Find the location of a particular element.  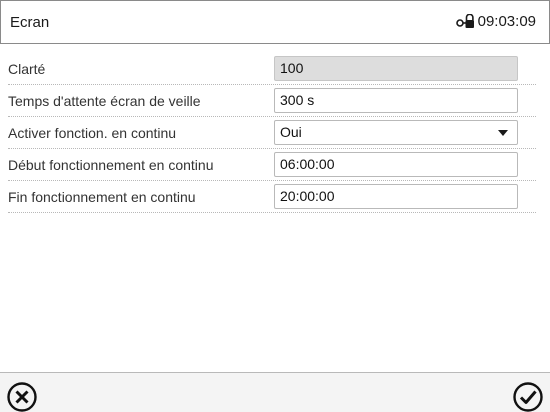

setting-label: Début fonctionnement en continu is located at coordinates (111, 165).